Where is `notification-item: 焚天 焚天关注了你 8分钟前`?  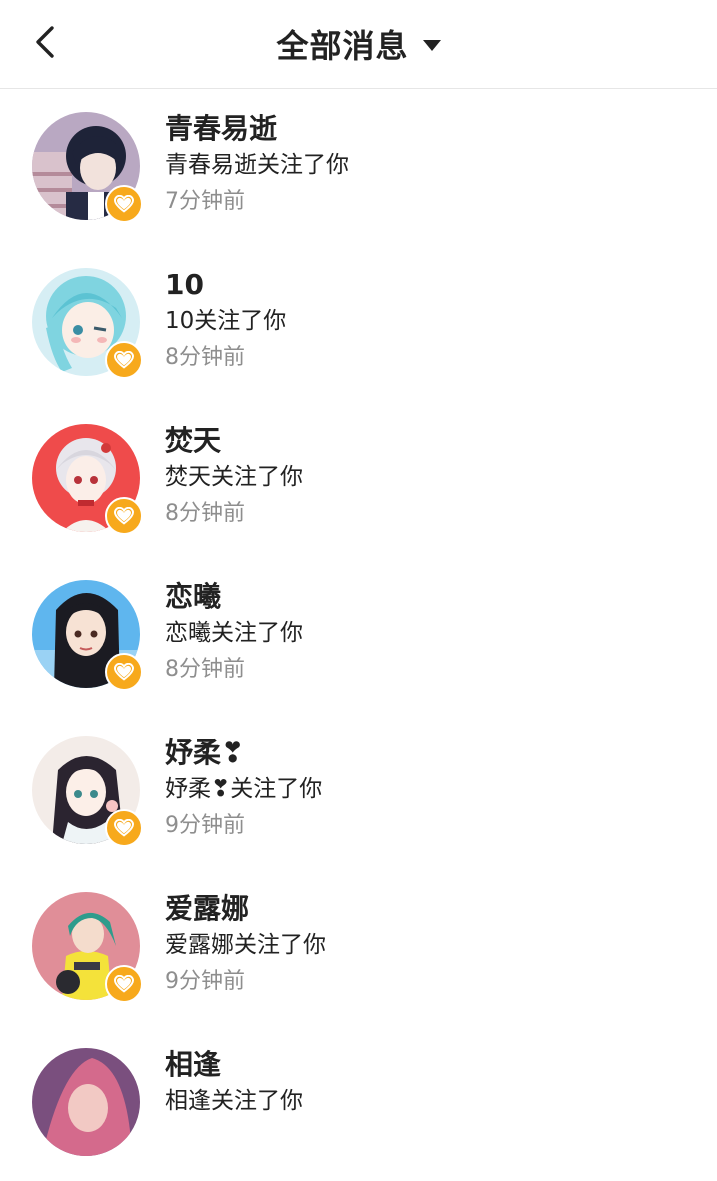 notification-item: 焚天 焚天关注了你 8分钟前 is located at coordinates (358, 479).